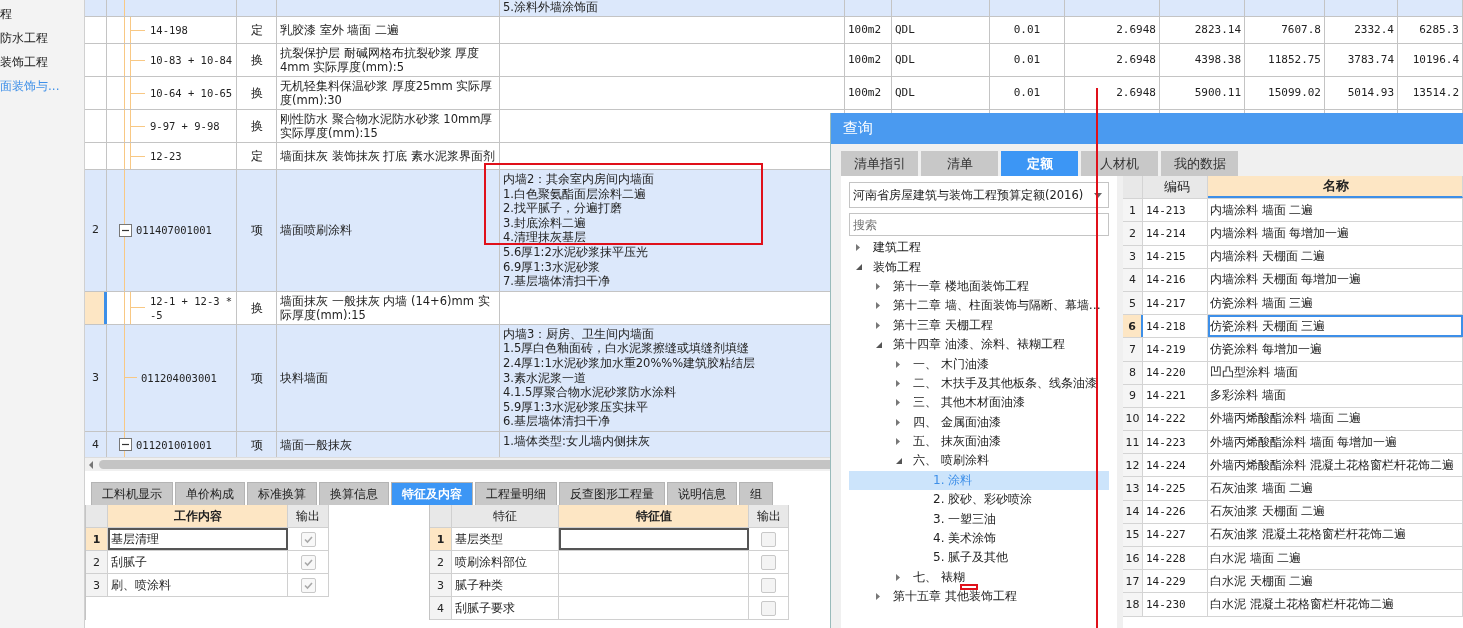 Image resolution: width=1463 pixels, height=628 pixels. Describe the element at coordinates (42, 38) in the screenshot. I see `sidebar-item: 防水工程` at that location.